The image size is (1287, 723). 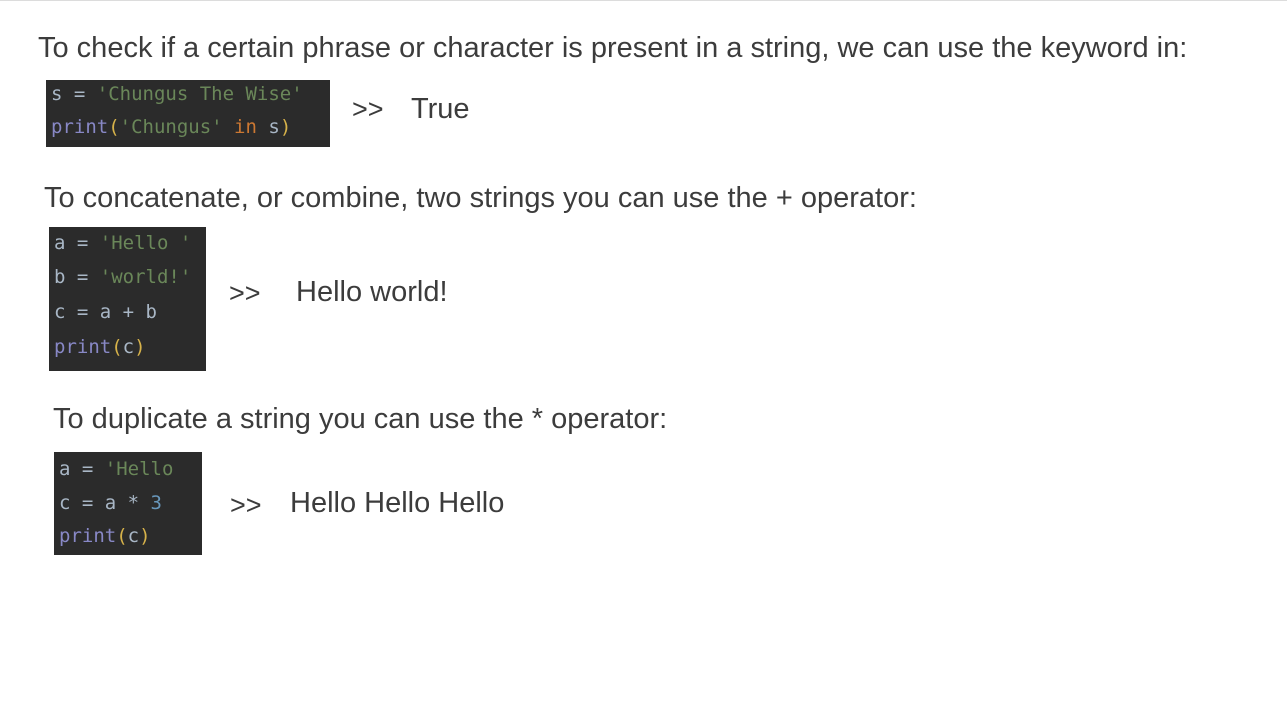 I want to click on code-line: b = 'world!', so click(x=130, y=277).